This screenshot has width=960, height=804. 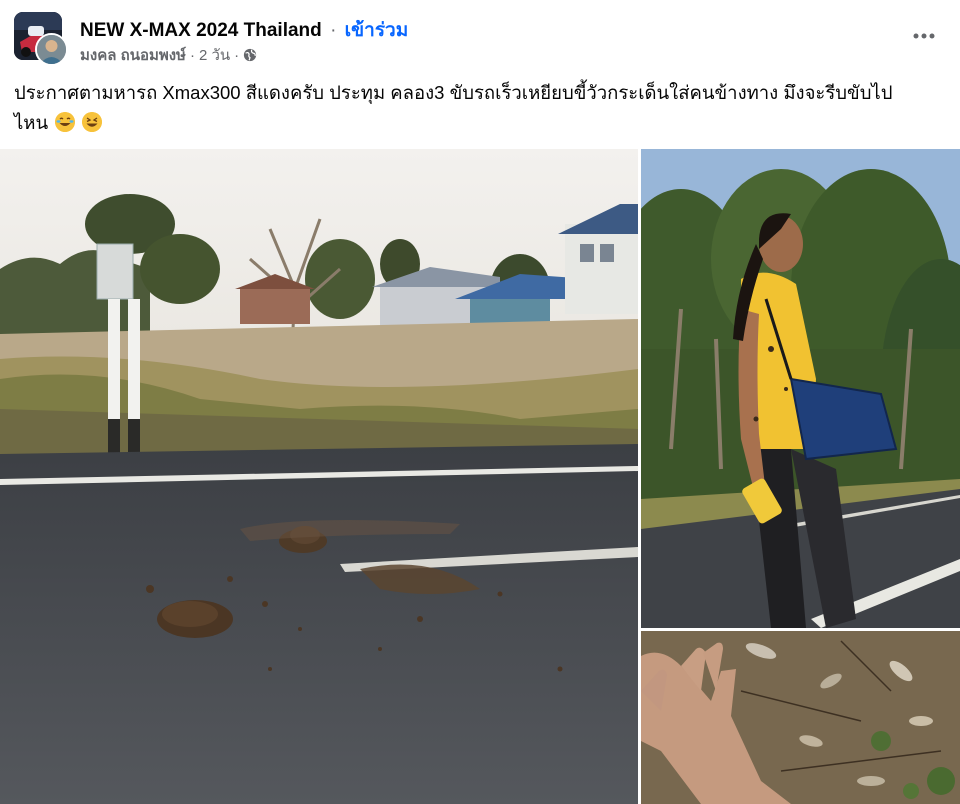 I want to click on post-title-line: NEW X-MAX 2024 Thailand · เข้าร่วม, so click(x=244, y=30).